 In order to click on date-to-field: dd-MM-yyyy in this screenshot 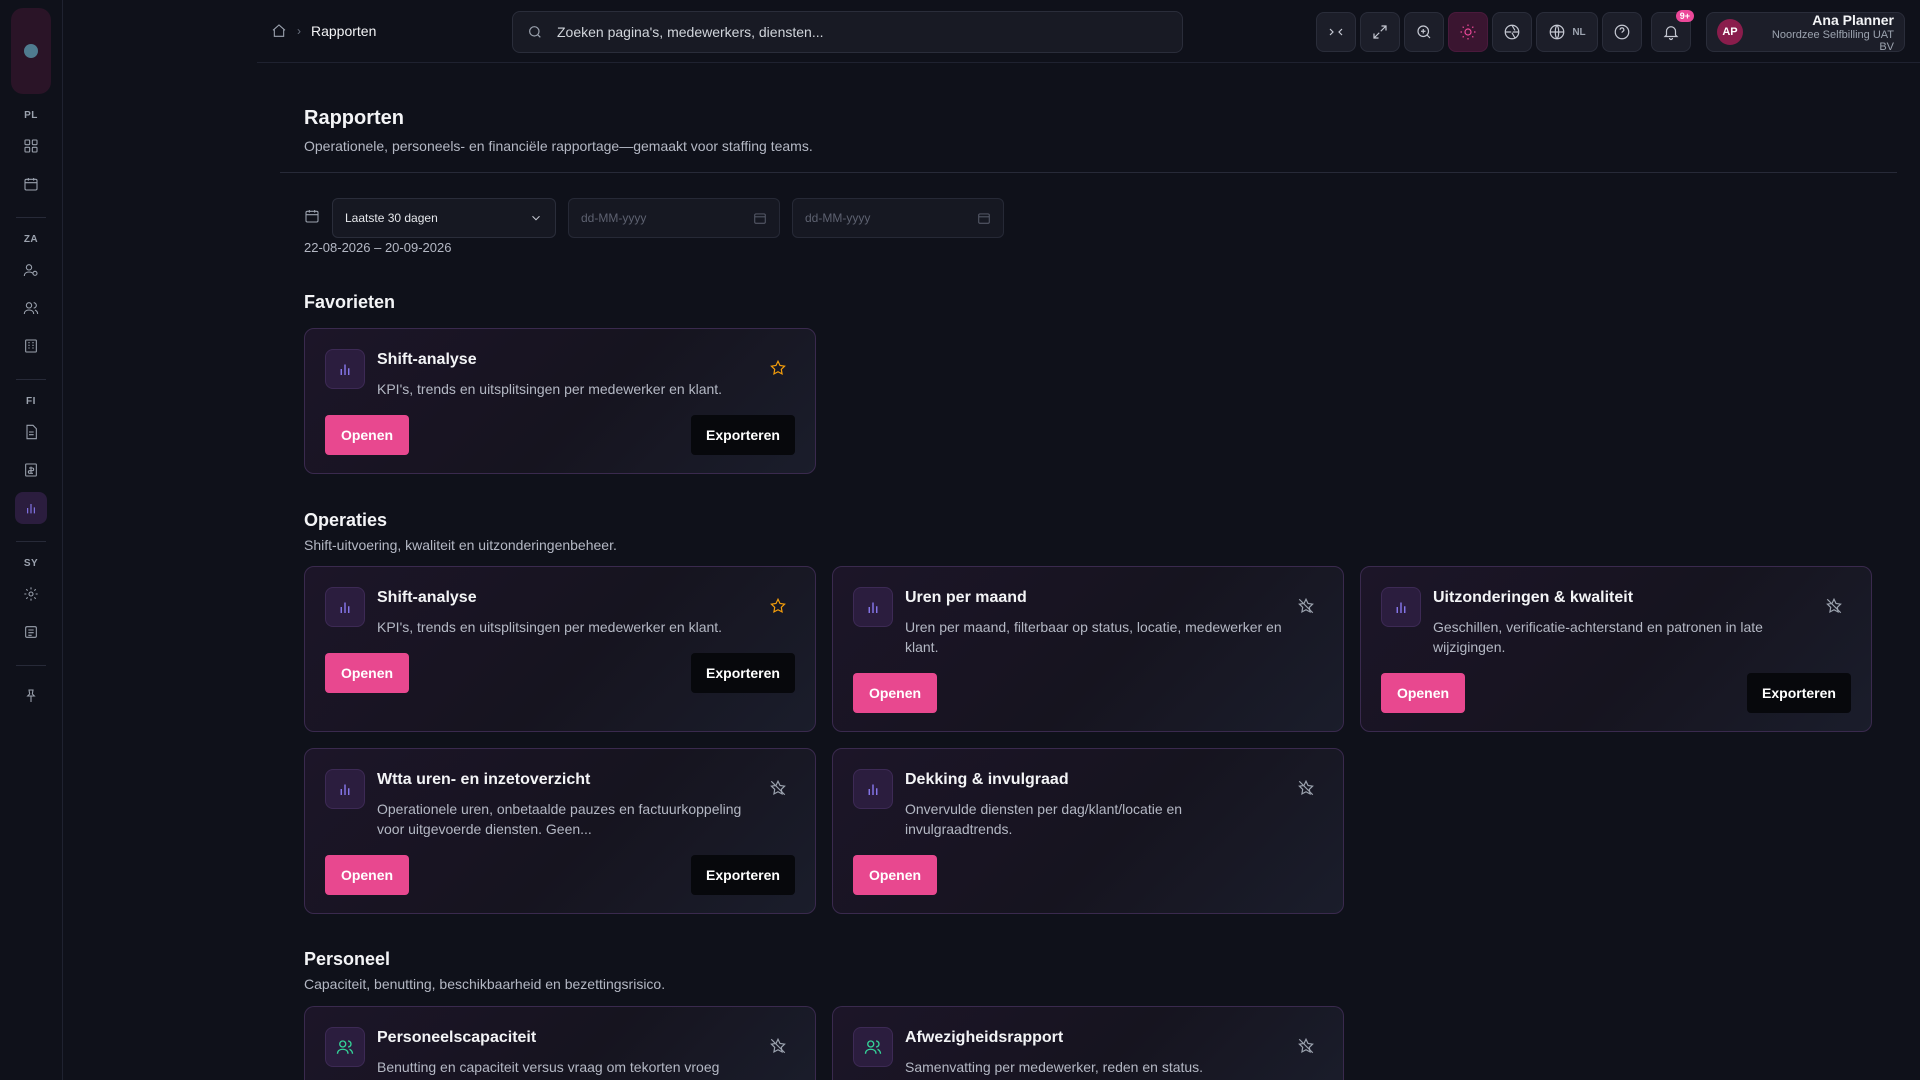, I will do `click(898, 218)`.